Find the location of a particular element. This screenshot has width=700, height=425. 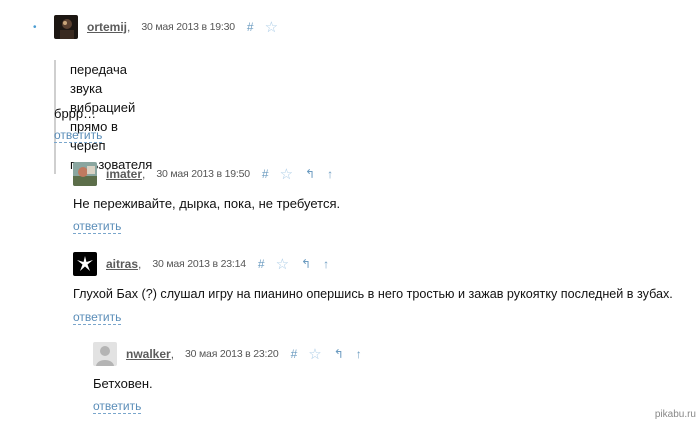

comment-date: 30 мая 2013 в 19:30 is located at coordinates (188, 27).